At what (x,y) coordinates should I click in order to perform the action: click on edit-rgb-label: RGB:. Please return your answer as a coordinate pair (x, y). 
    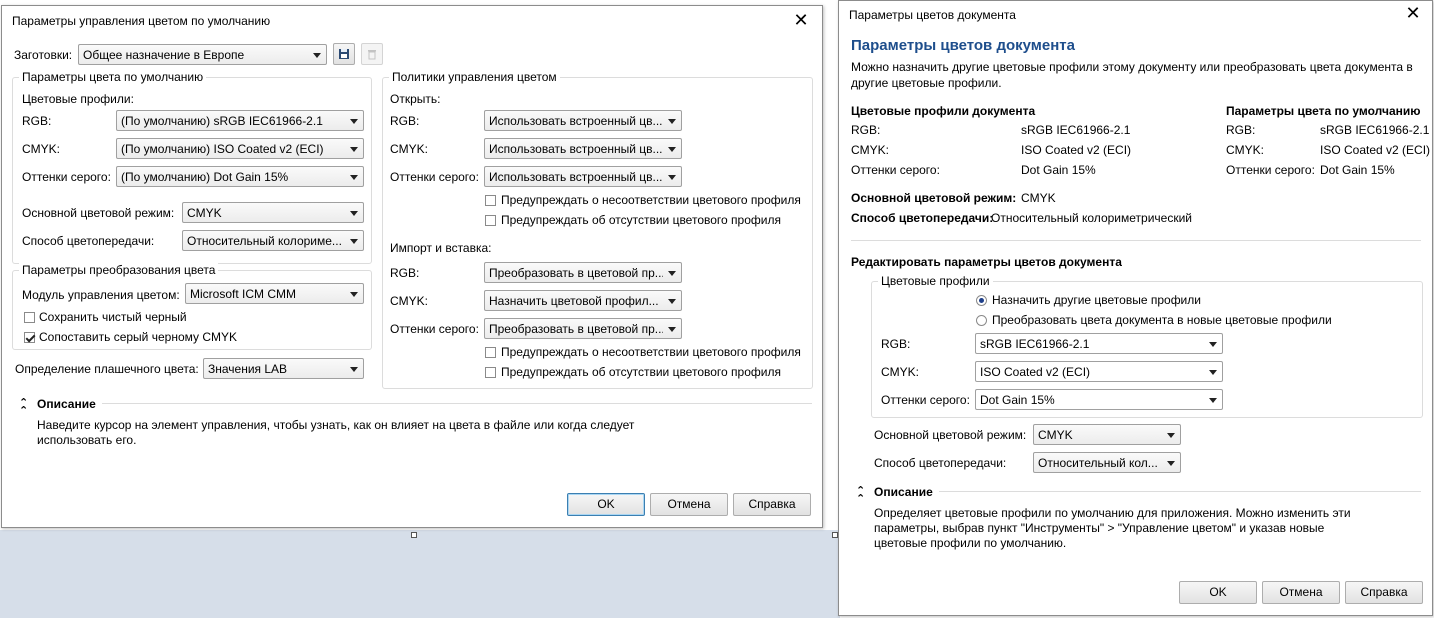
    Looking at the image, I should click on (896, 344).